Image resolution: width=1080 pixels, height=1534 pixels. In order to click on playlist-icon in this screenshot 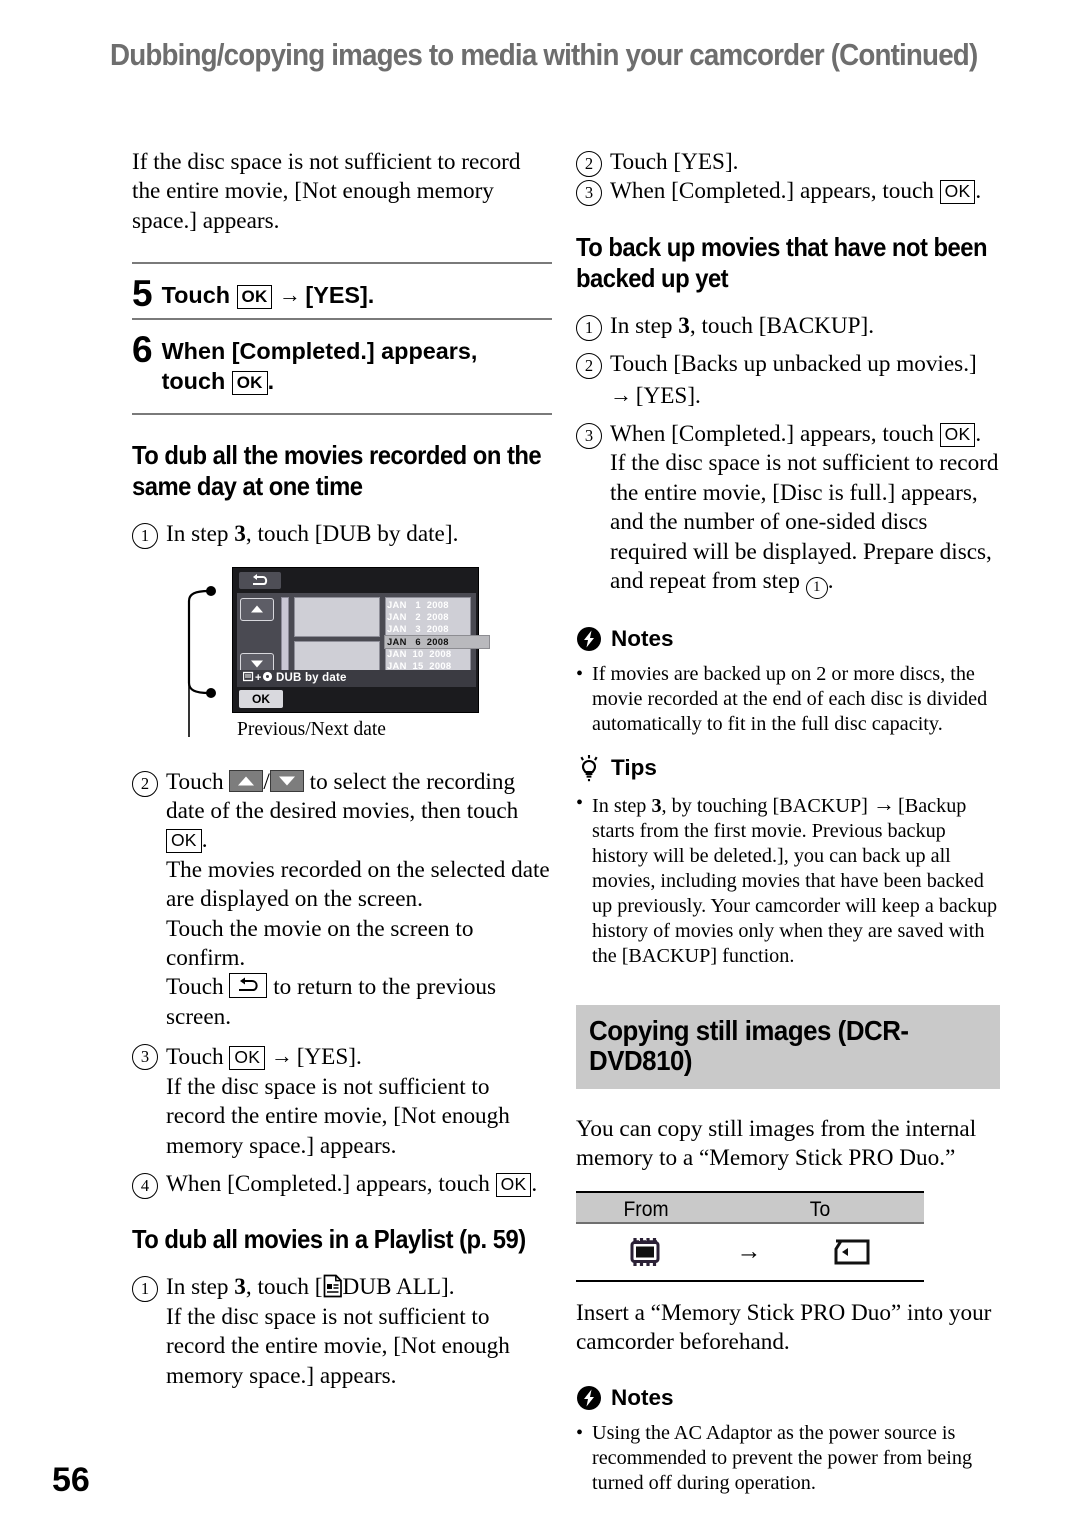, I will do `click(333, 1286)`.